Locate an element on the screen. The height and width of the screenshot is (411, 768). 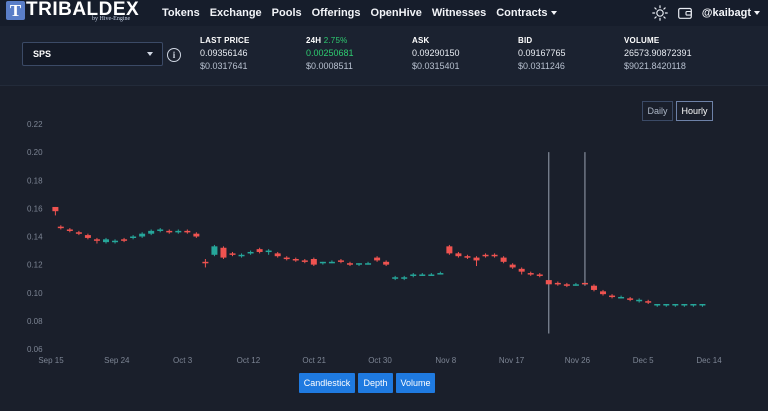
x-tick-label: Dec 14 is located at coordinates (709, 360).